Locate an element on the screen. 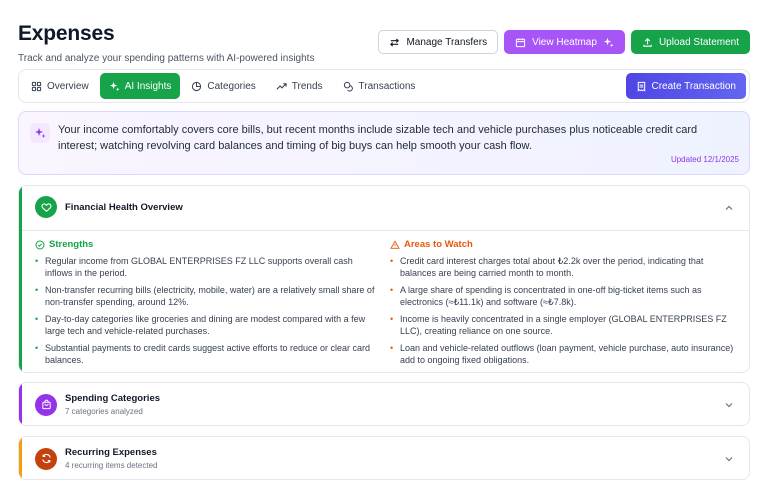 The height and width of the screenshot is (486, 766). shopping-bag-icon-badge is located at coordinates (46, 404).